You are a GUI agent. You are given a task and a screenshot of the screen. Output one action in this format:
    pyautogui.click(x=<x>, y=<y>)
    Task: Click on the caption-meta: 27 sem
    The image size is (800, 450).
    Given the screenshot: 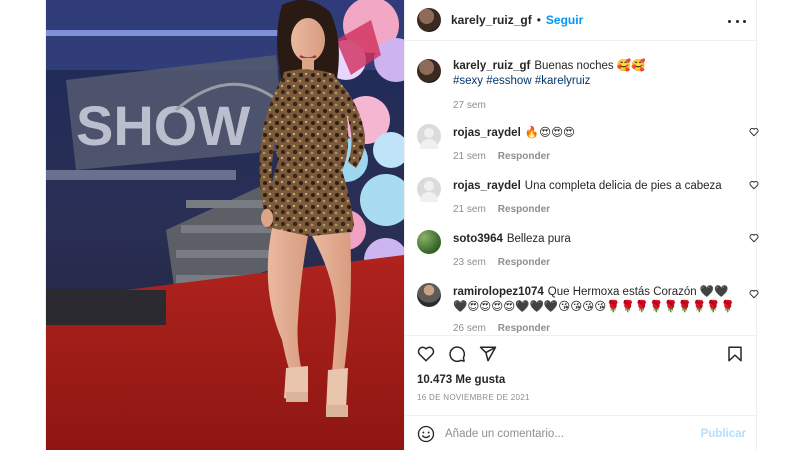 What is the action you would take?
    pyautogui.click(x=600, y=105)
    